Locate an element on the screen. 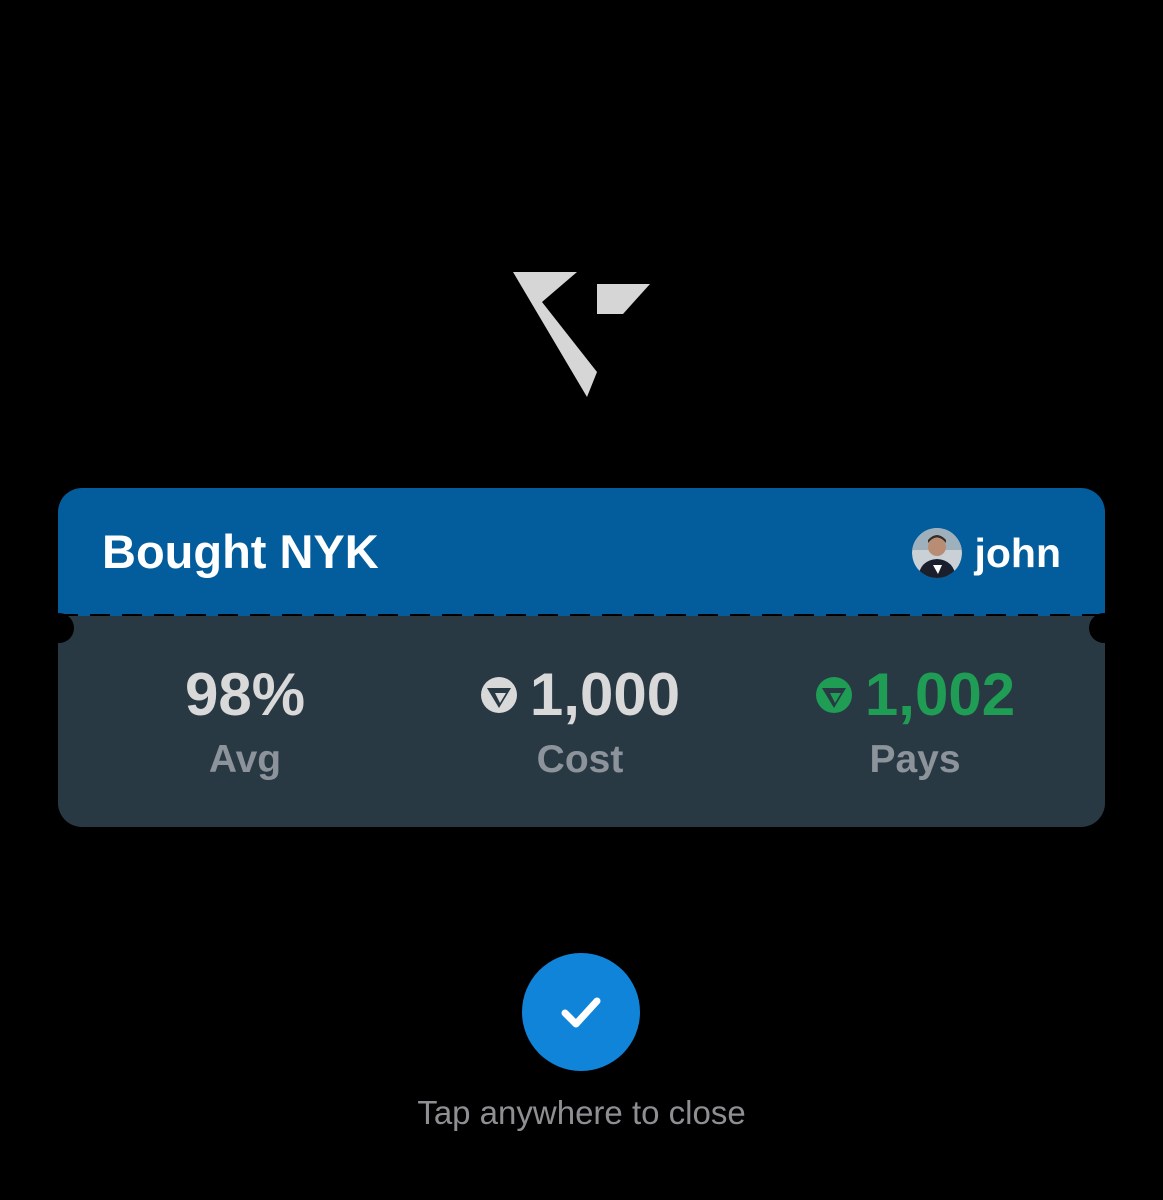  checkmark-icon is located at coordinates (581, 1012).